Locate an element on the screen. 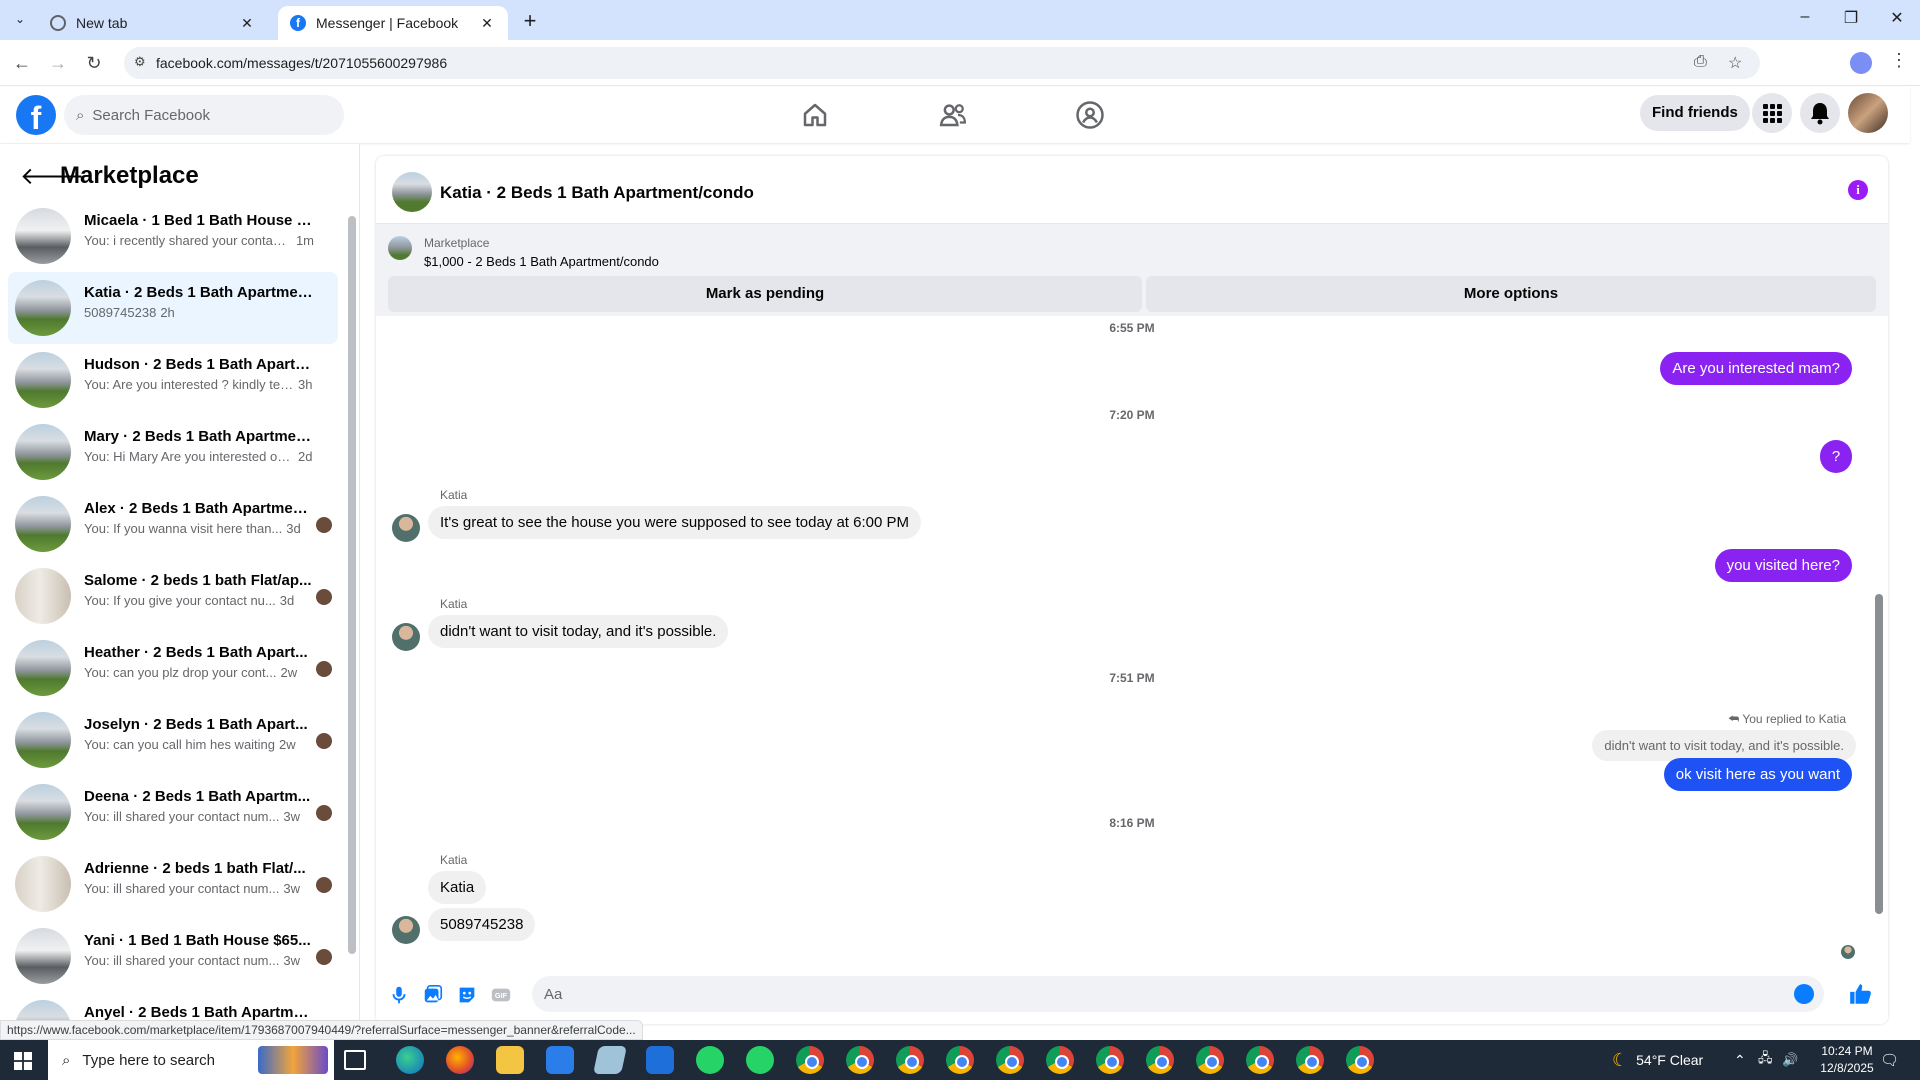  notifications-button is located at coordinates (1820, 113).